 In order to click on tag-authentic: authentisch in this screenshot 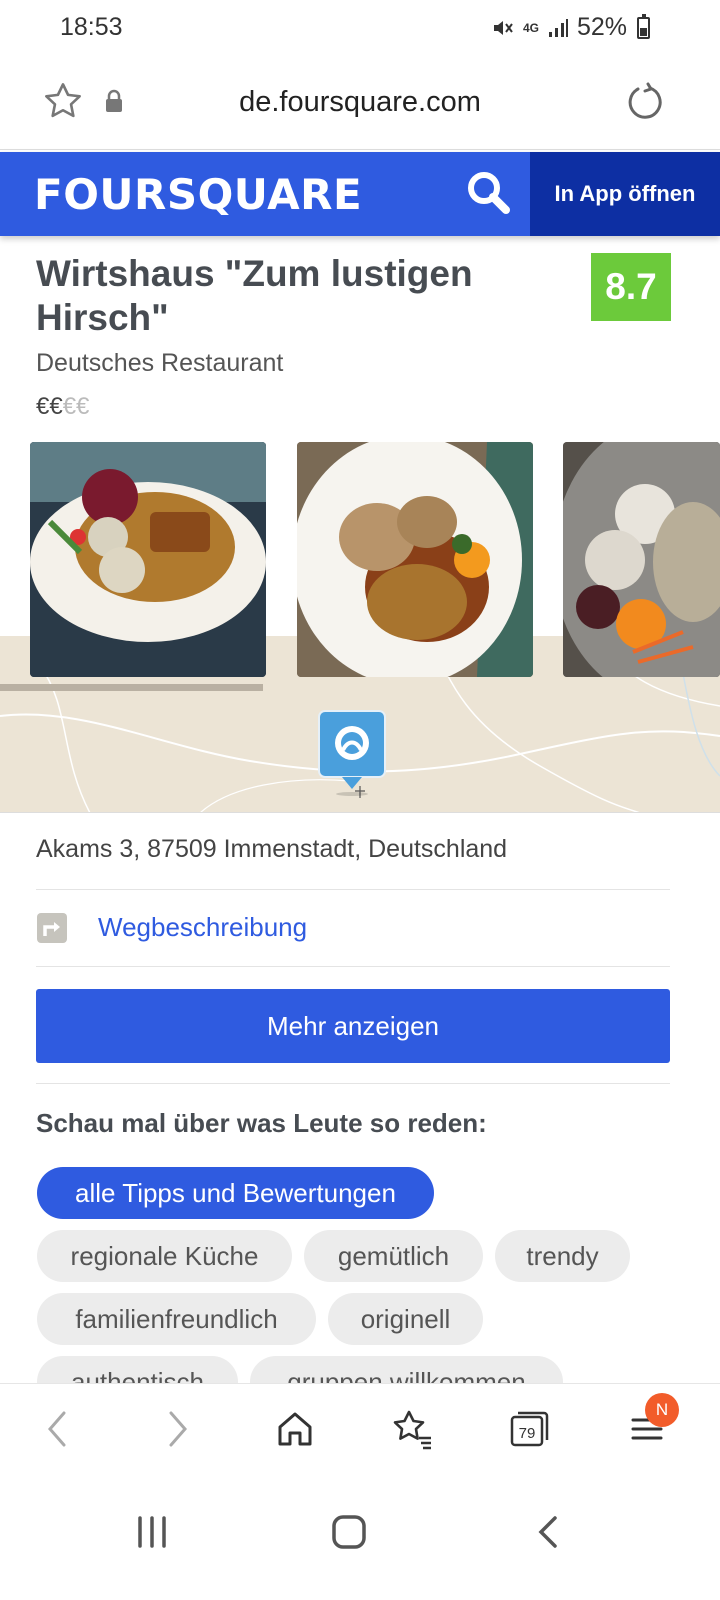, I will do `click(137, 1369)`.